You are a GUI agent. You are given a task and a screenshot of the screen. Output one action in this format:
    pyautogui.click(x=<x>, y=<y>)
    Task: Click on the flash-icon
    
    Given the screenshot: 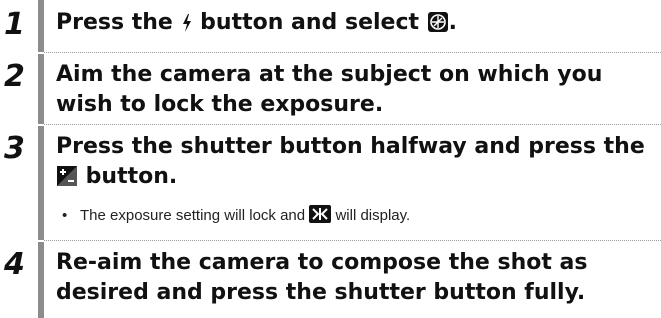 What is the action you would take?
    pyautogui.click(x=187, y=27)
    